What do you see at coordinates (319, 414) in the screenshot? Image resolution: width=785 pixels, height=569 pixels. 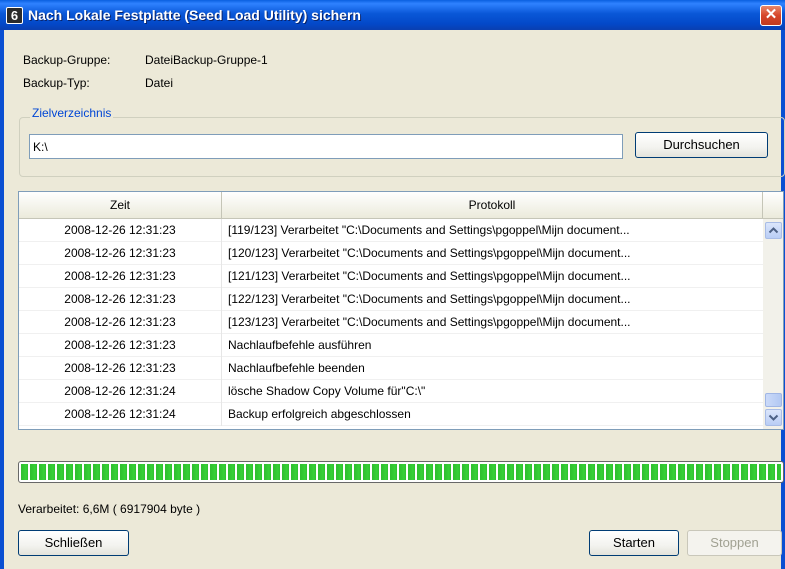 I see `row-message: Backup erfolgreich abgeschlossen` at bounding box center [319, 414].